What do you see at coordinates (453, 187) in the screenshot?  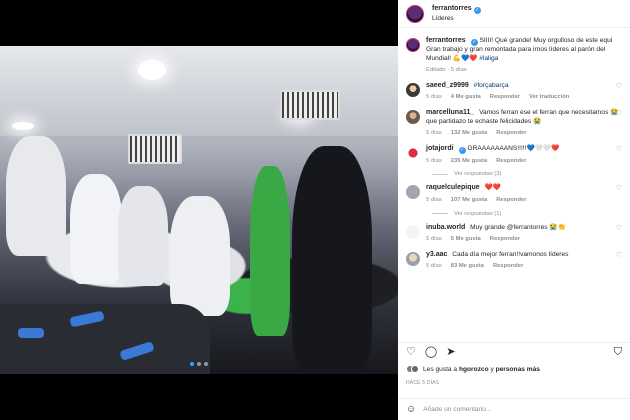 I see `commenter-username: raquelculepique` at bounding box center [453, 187].